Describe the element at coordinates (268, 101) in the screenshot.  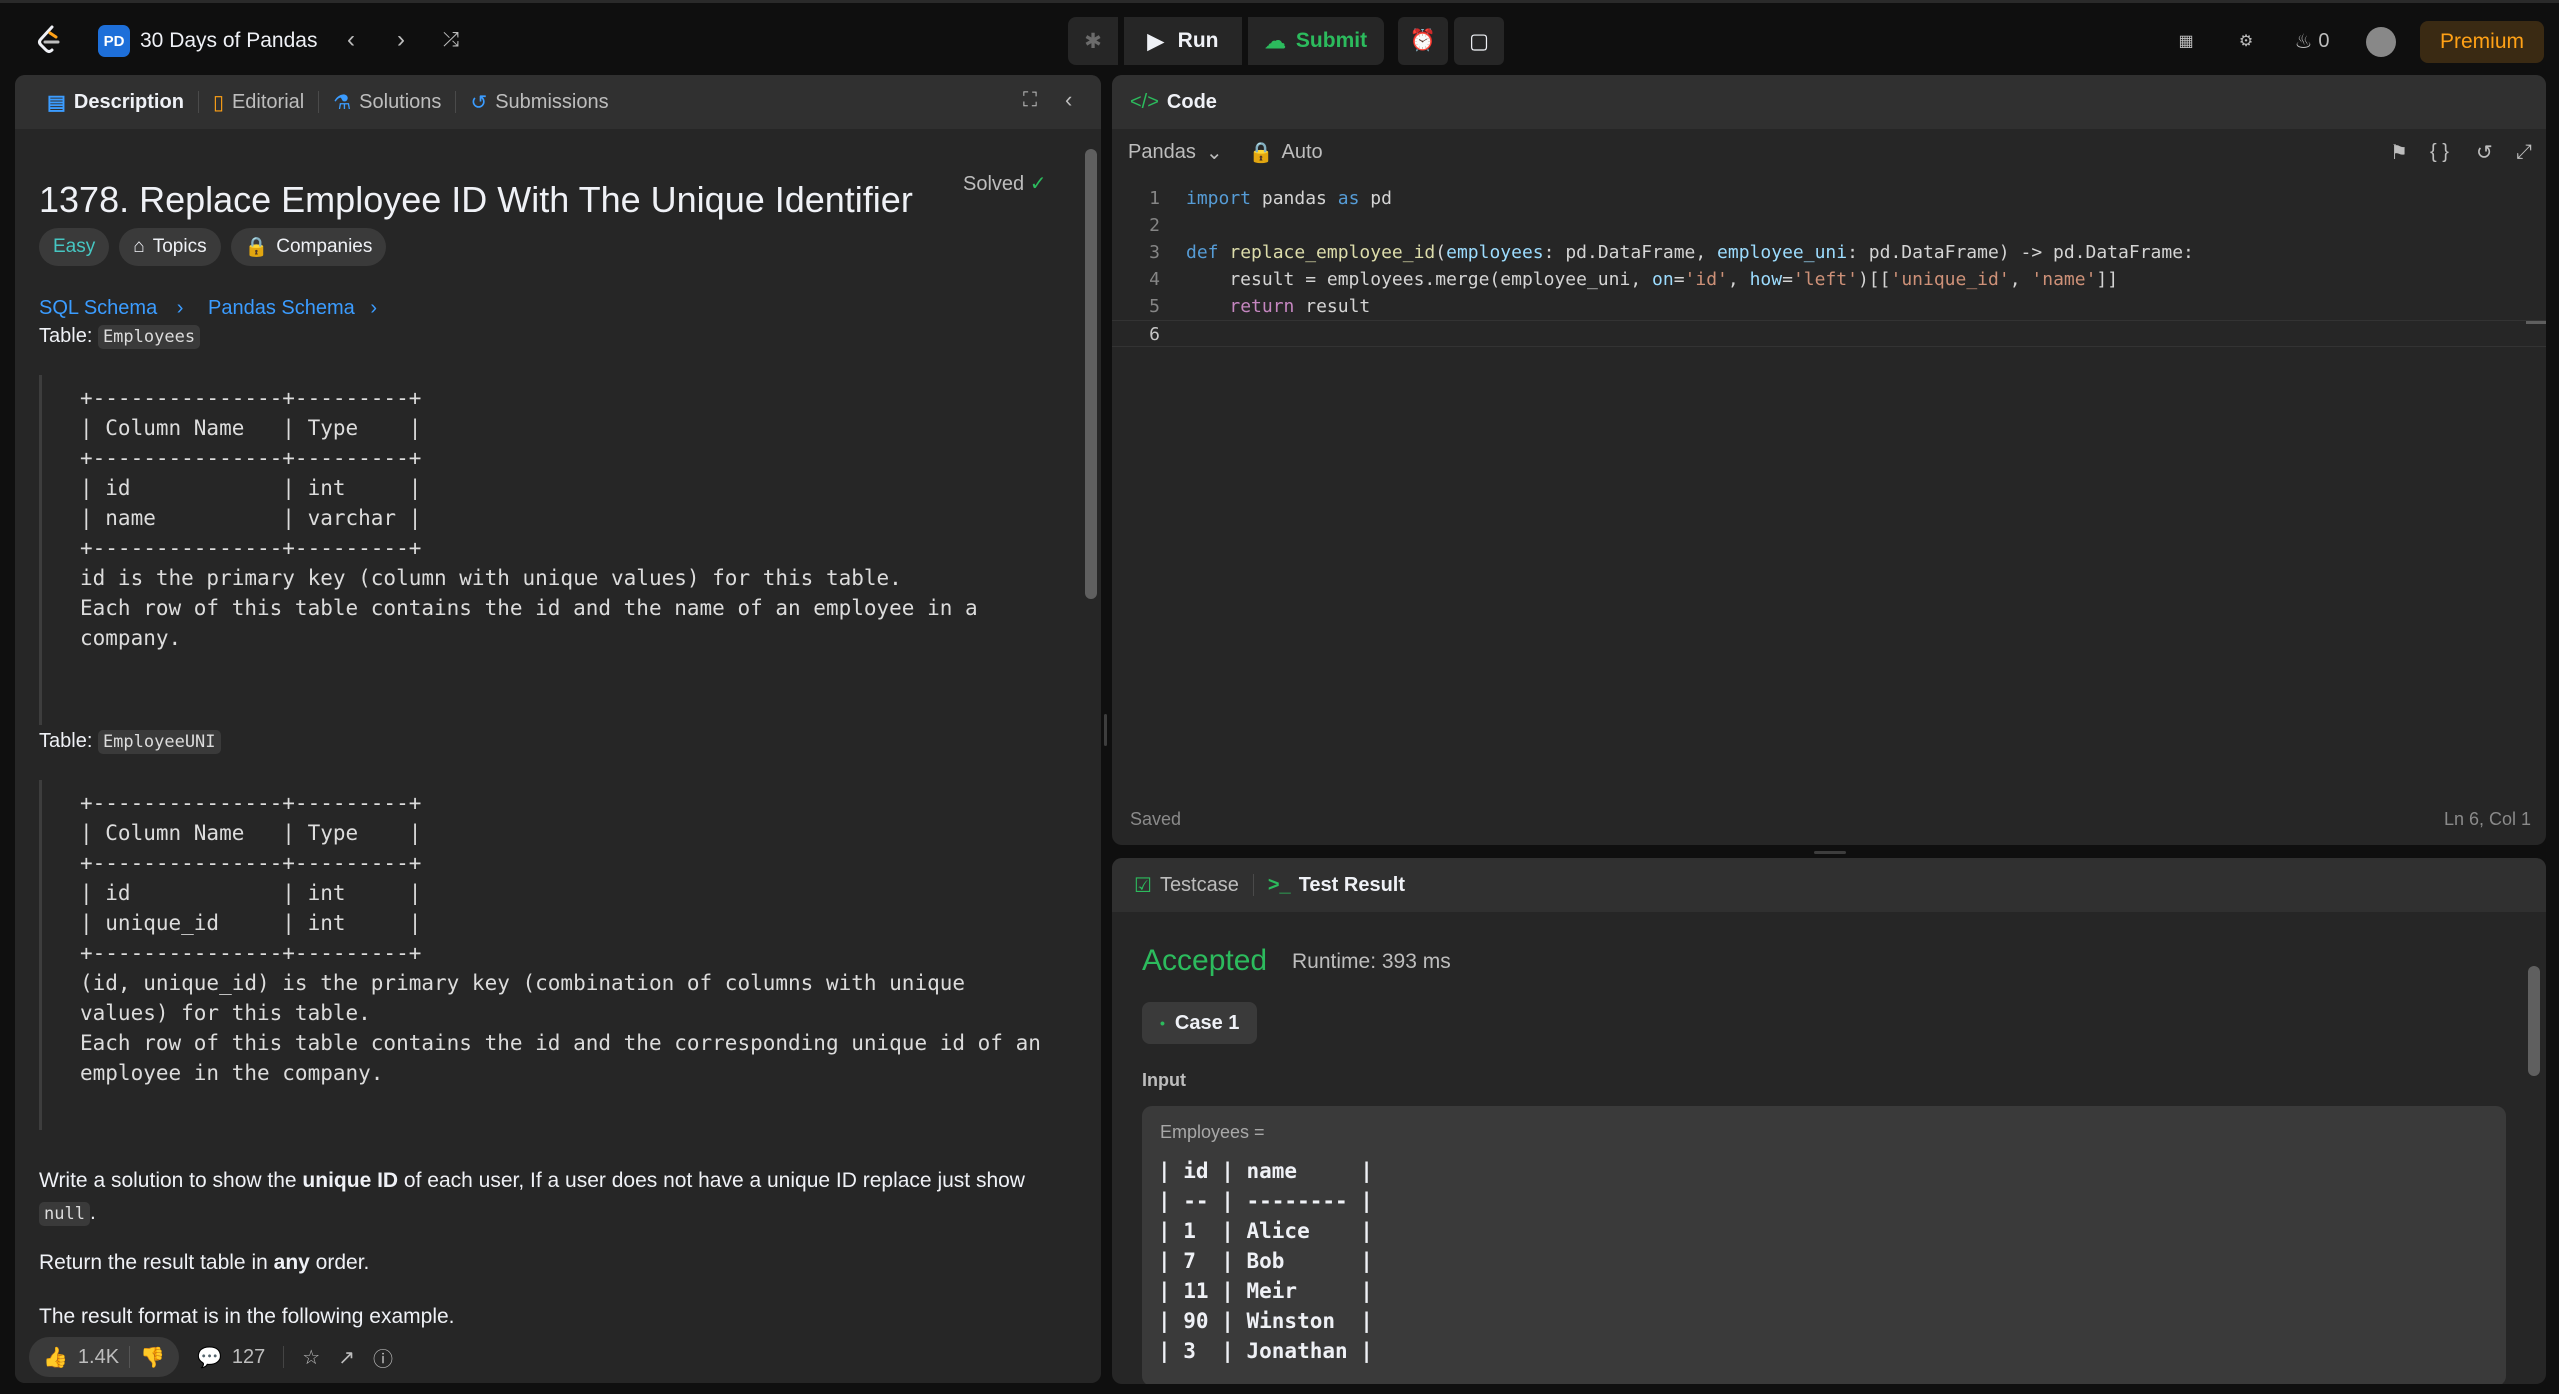
I see `tab-editorial-label: Editorial` at that location.